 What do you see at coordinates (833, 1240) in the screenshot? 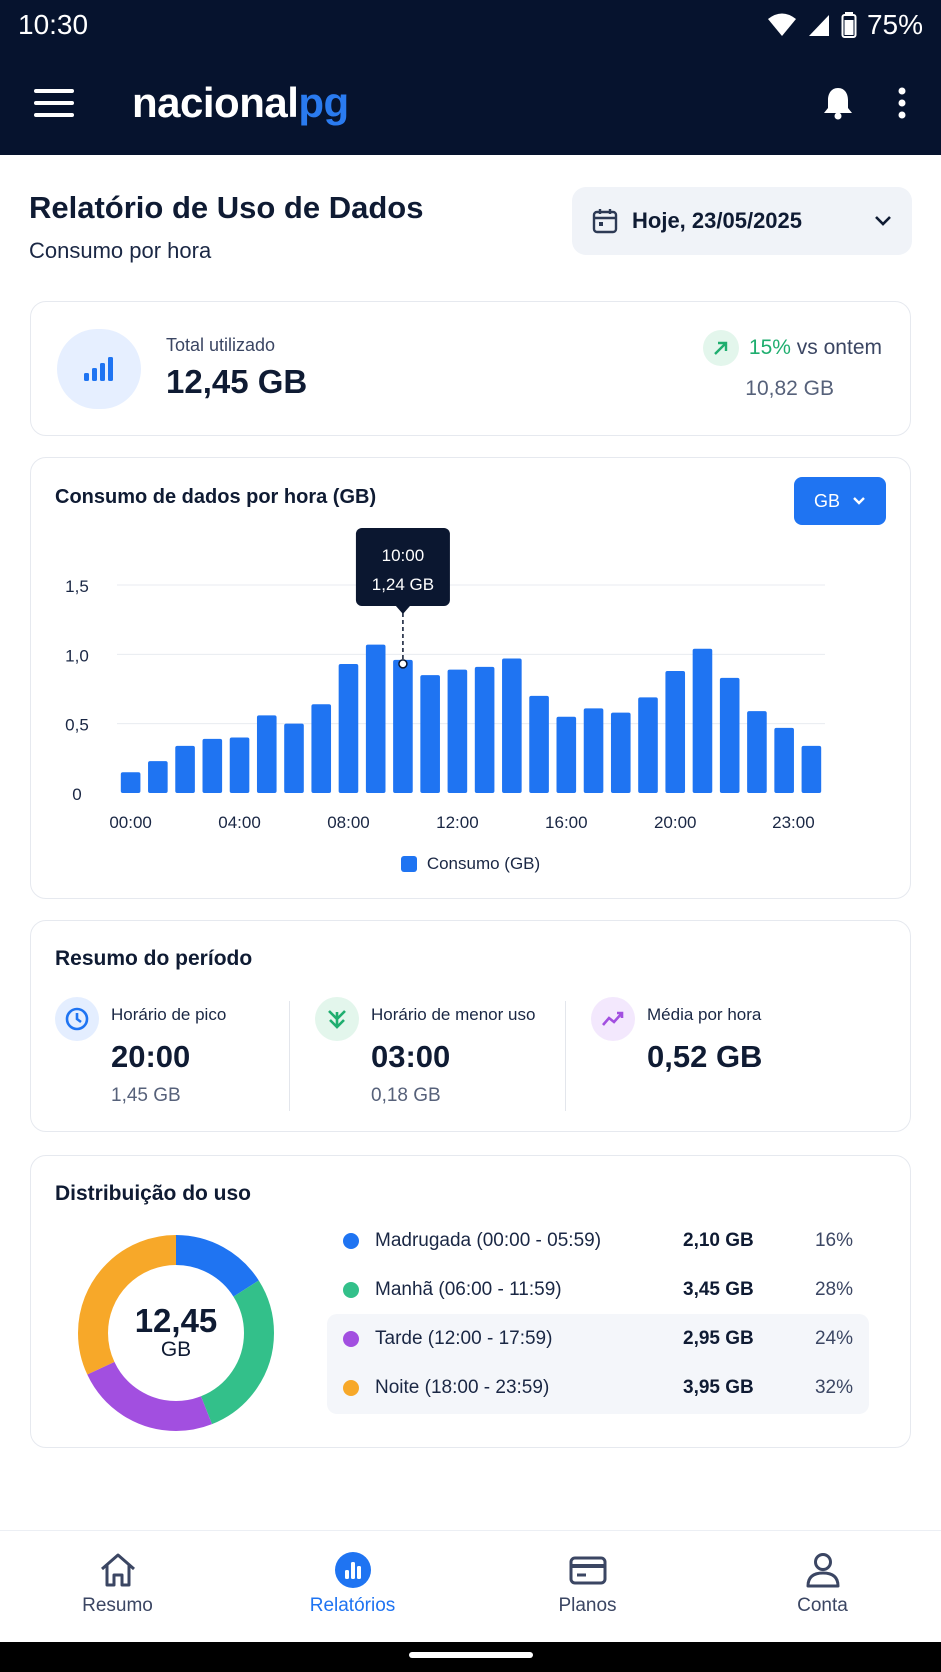
I see `period-percent: 16%` at bounding box center [833, 1240].